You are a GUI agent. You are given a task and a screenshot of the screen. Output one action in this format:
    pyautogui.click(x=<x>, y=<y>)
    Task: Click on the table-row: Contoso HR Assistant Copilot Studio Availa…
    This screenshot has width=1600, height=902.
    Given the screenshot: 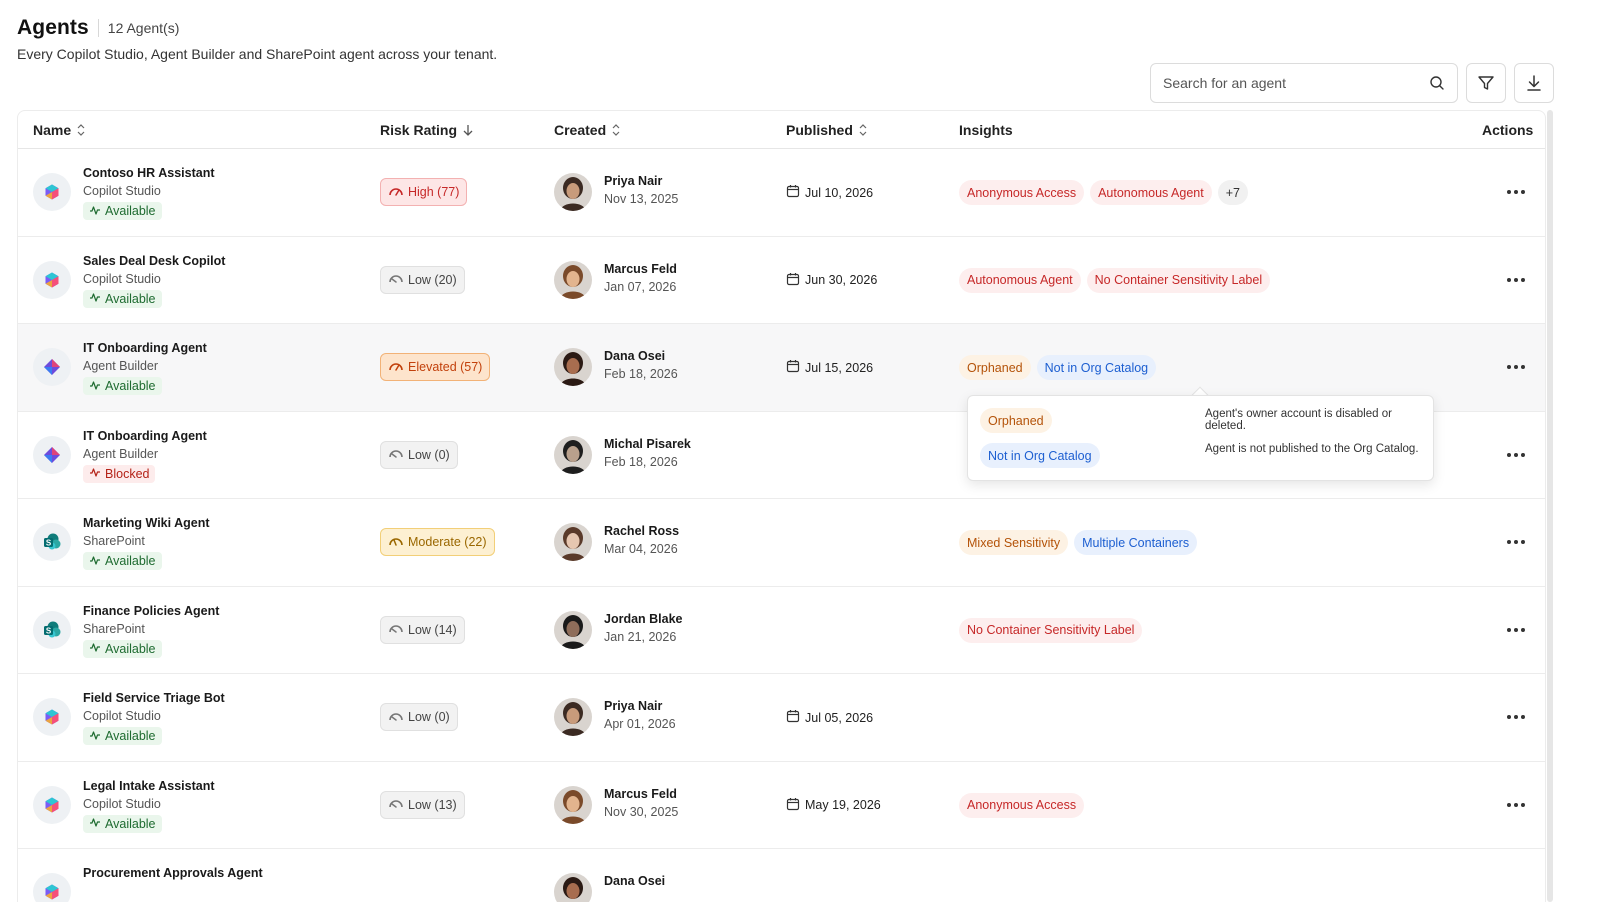 What is the action you would take?
    pyautogui.click(x=781, y=193)
    